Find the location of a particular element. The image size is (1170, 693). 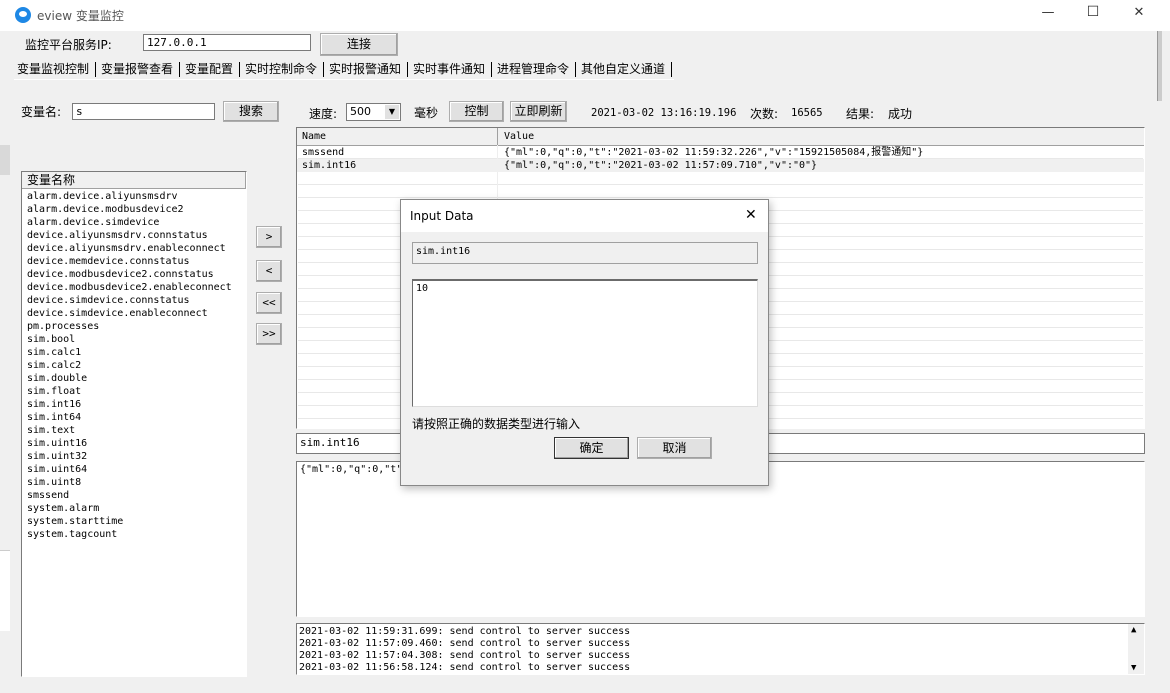

tab-2: 变量配置 is located at coordinates (209, 69).